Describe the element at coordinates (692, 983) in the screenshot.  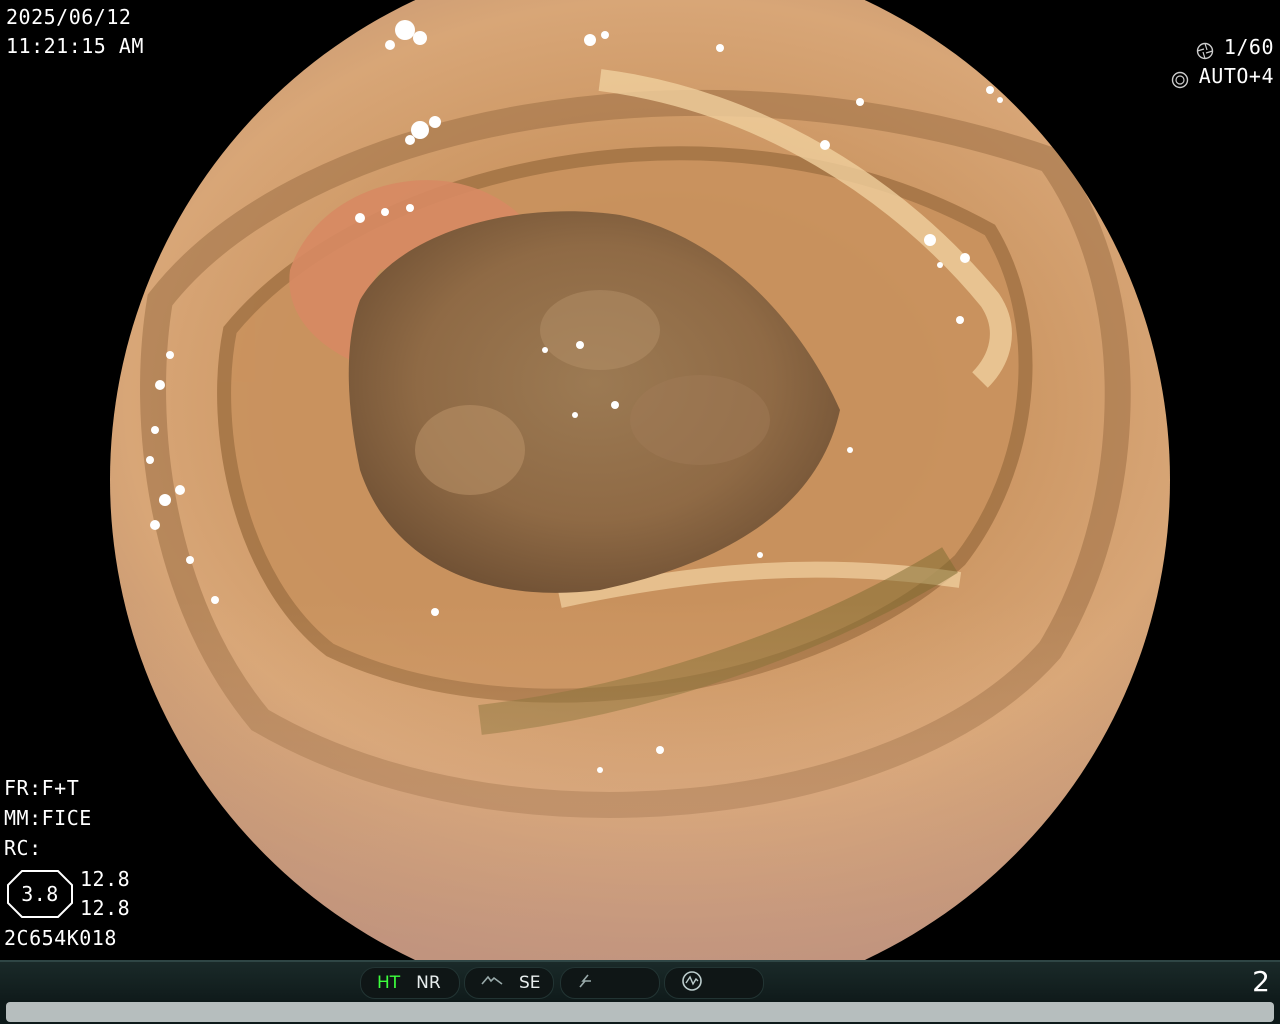
I see `wave-circle-icon` at that location.